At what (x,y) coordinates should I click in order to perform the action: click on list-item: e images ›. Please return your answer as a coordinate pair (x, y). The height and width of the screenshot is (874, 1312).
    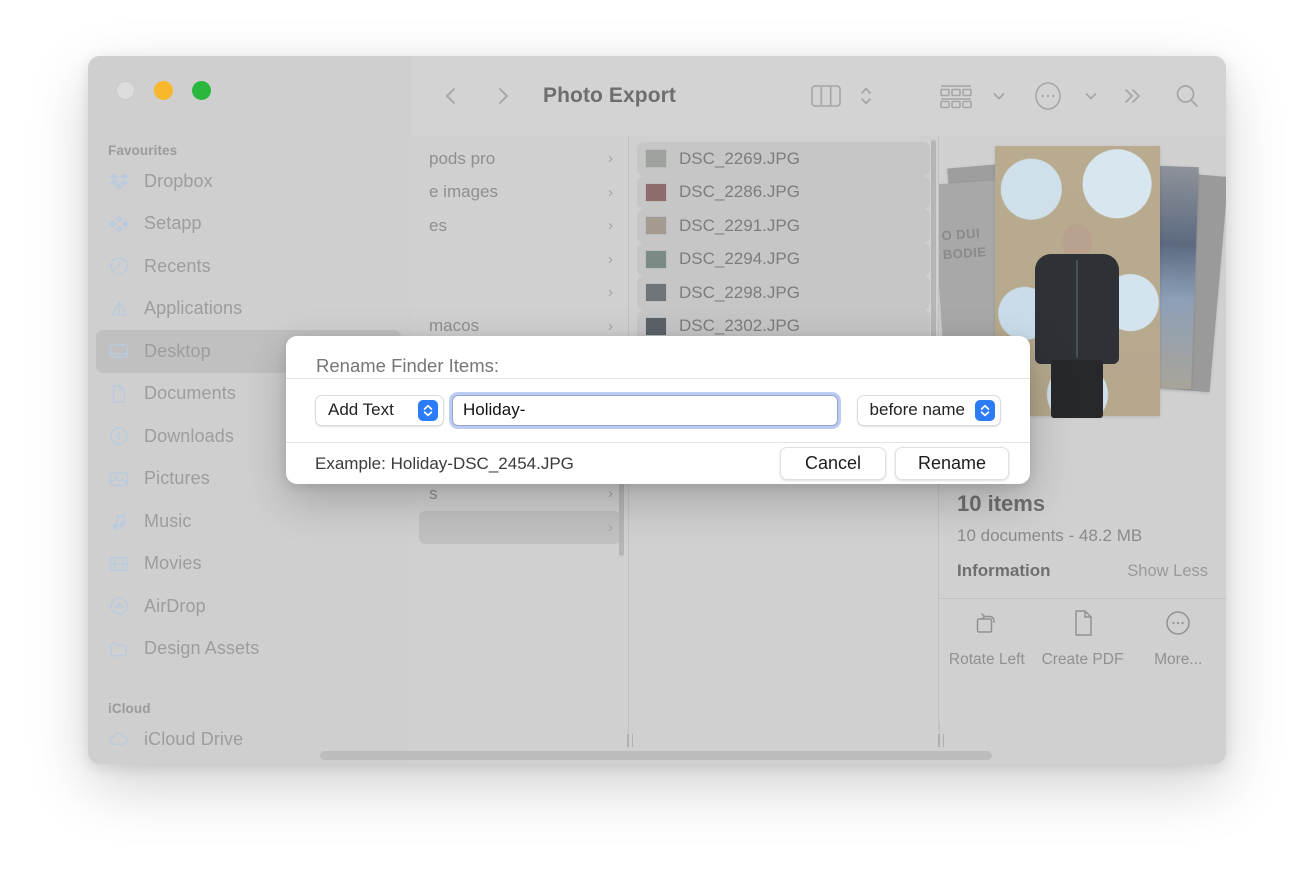
    Looking at the image, I should click on (519, 193).